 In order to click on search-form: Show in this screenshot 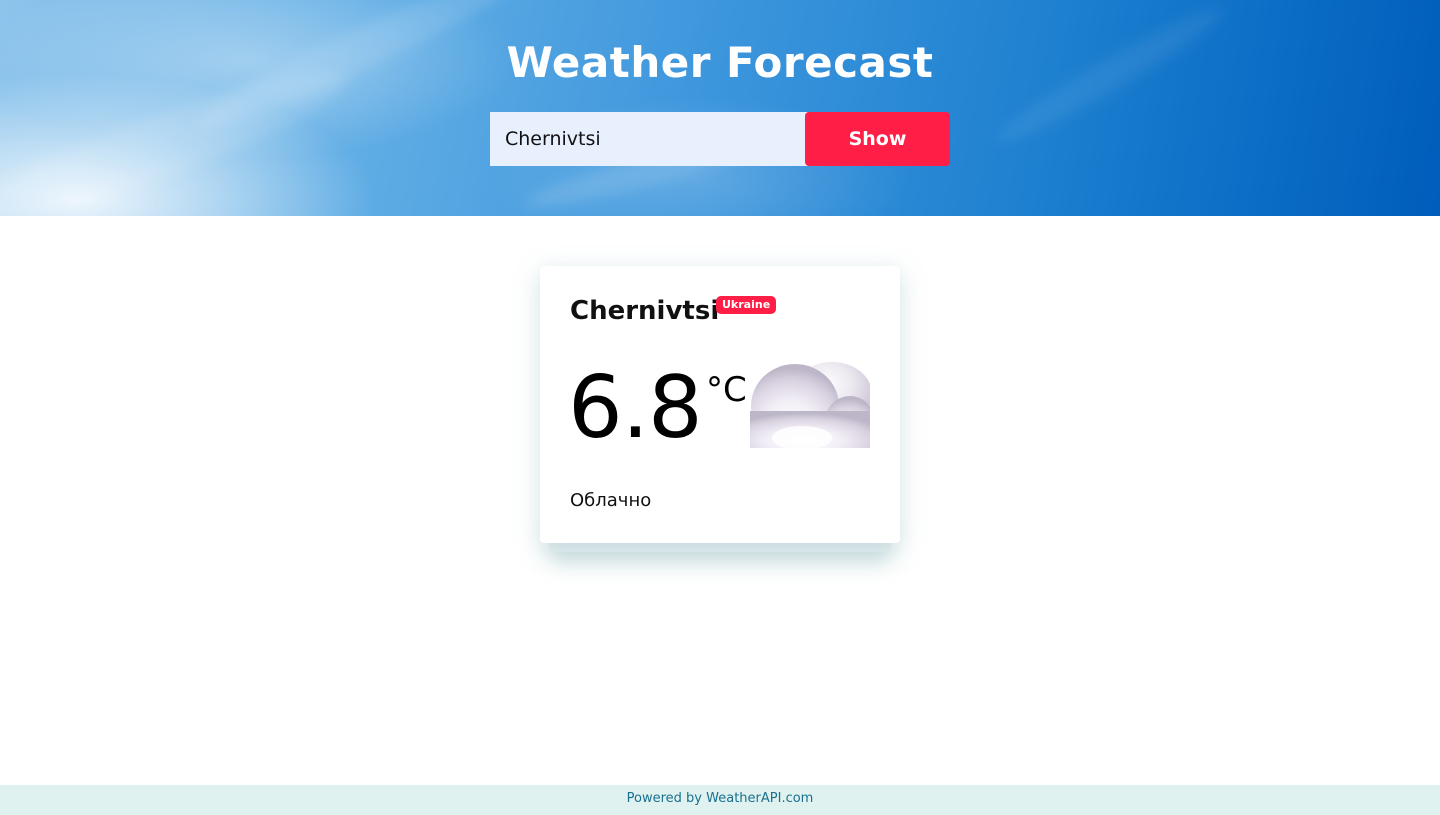, I will do `click(720, 139)`.